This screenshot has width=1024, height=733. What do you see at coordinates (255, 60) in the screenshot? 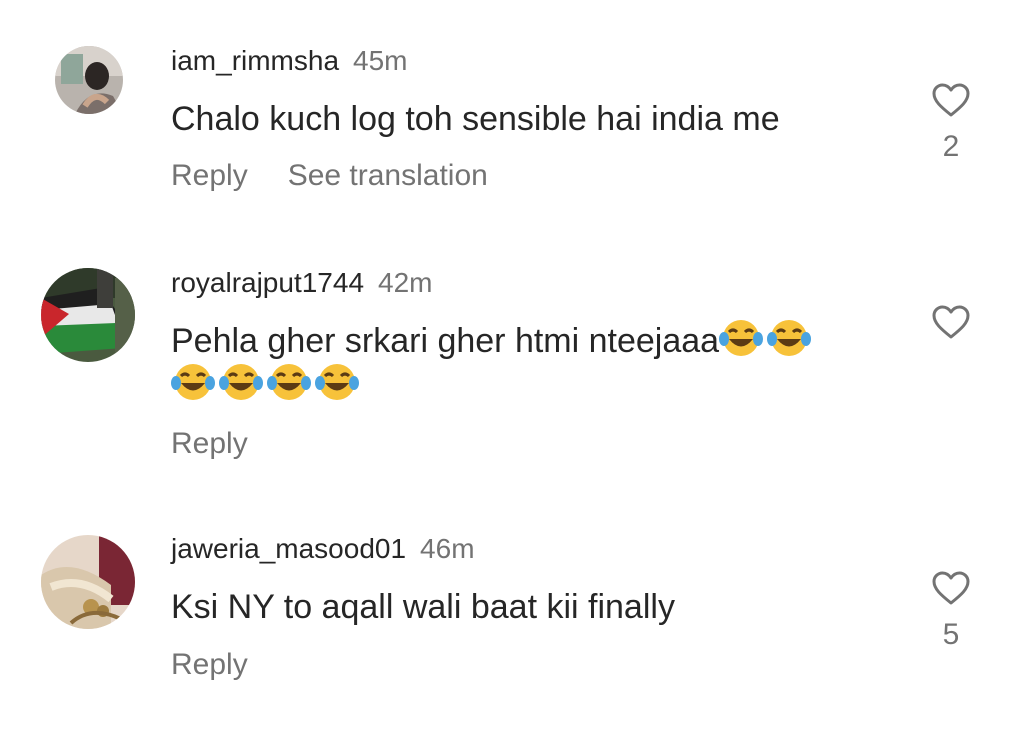
I see `username: iam_rimmsha` at bounding box center [255, 60].